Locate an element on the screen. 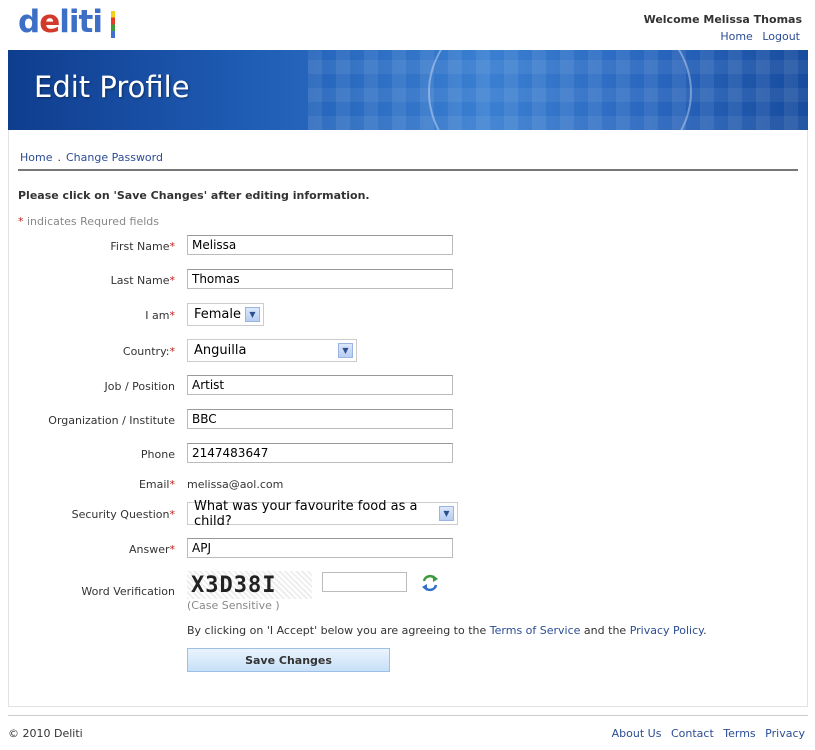  label-text: Security Question is located at coordinates (120, 514).